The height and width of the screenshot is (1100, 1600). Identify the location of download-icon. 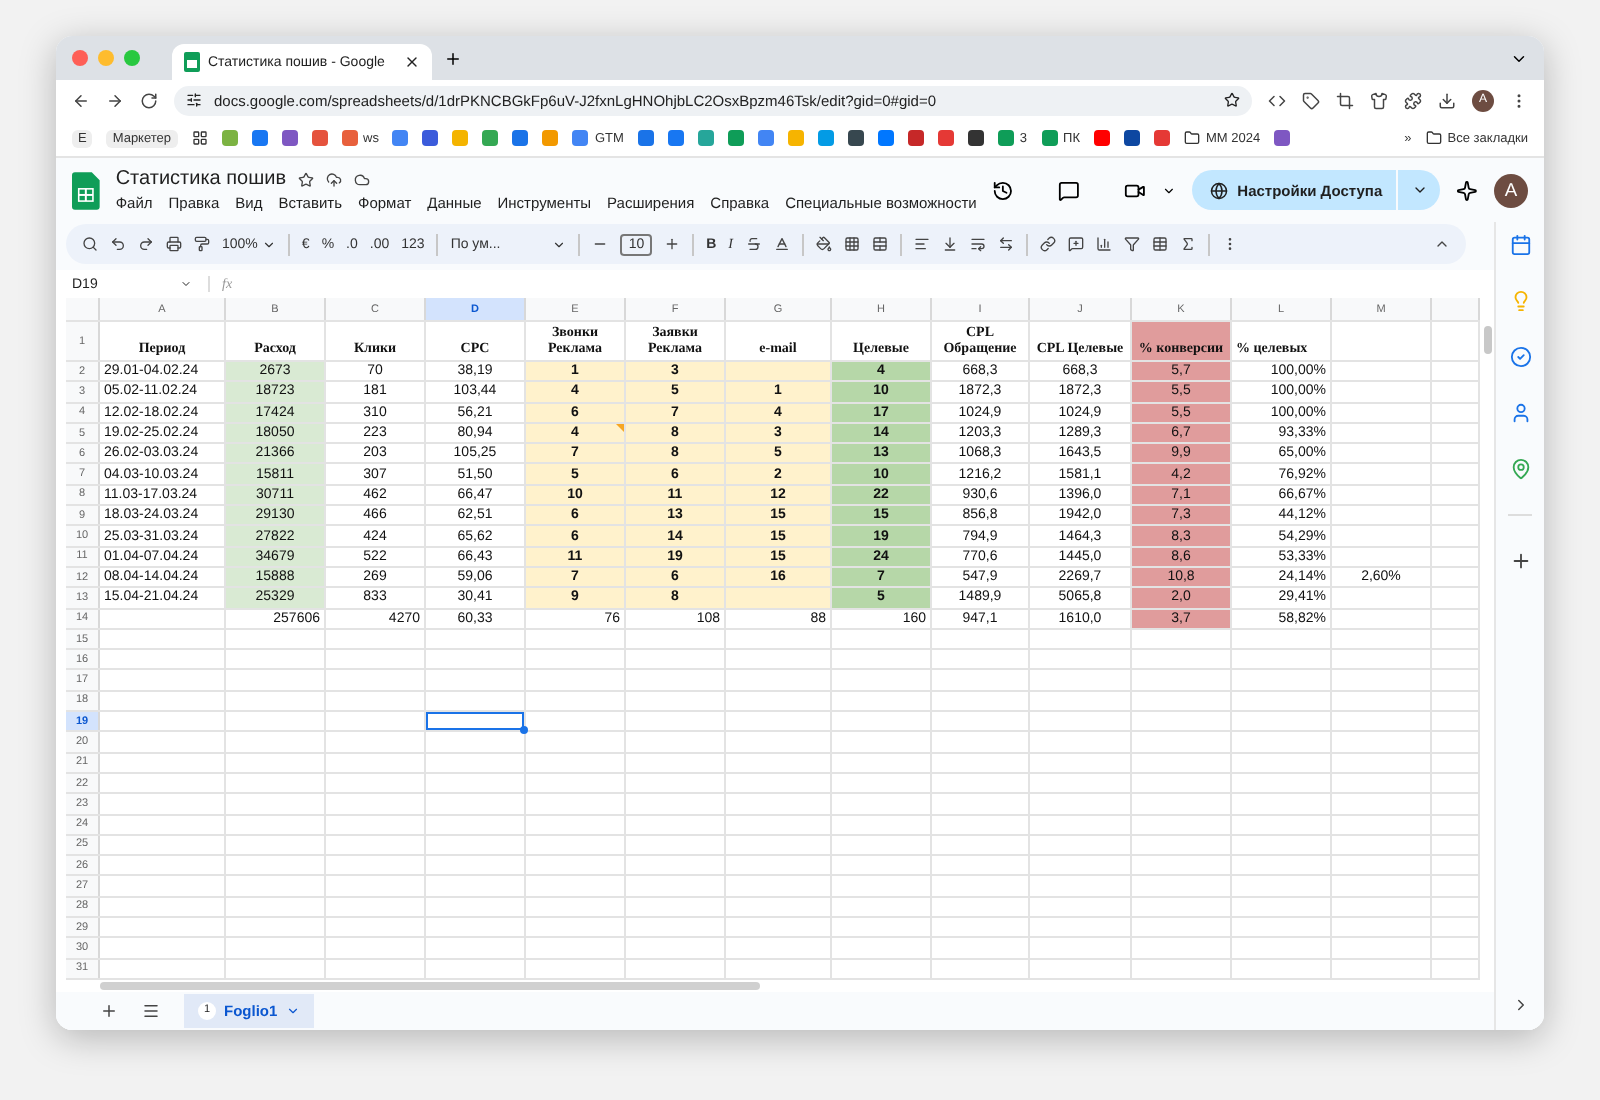
(1447, 100).